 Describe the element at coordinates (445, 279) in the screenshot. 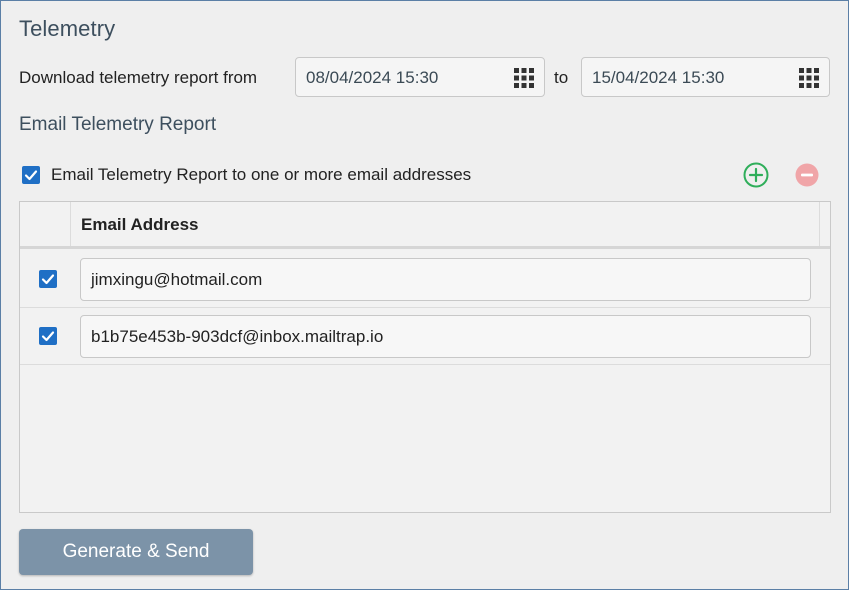

I see `email-field: jimxingu@hotmail.com` at that location.